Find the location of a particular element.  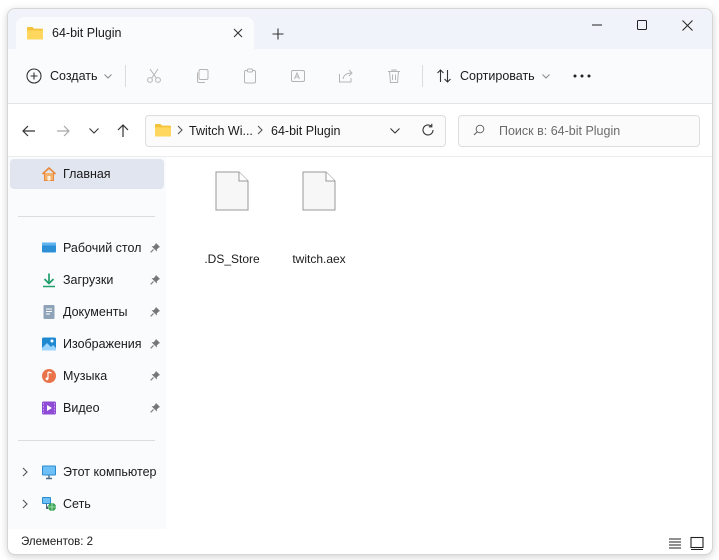

close-icon is located at coordinates (238, 33).